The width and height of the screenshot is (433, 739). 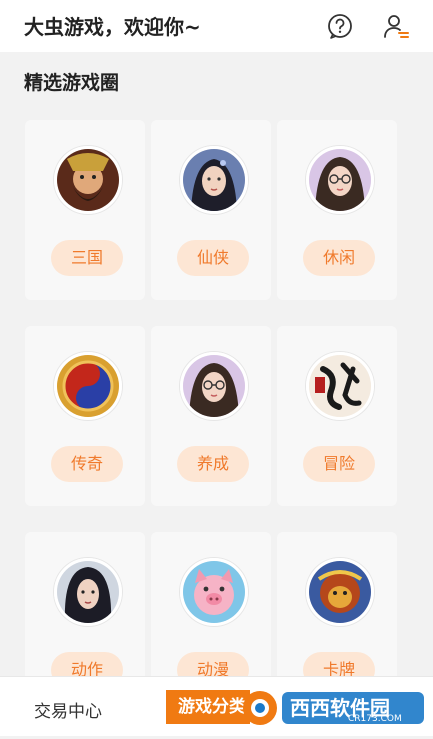 What do you see at coordinates (214, 180) in the screenshot?
I see `xianxia-lady-icon` at bounding box center [214, 180].